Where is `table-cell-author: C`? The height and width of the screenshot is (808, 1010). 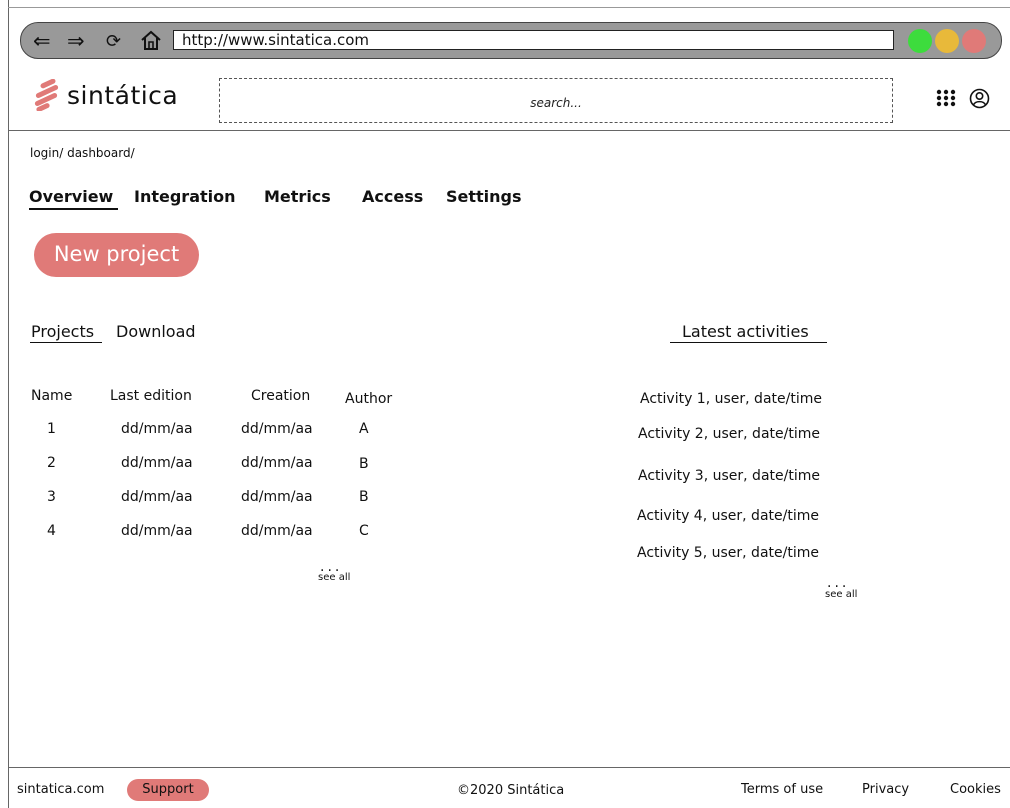
table-cell-author: C is located at coordinates (364, 531).